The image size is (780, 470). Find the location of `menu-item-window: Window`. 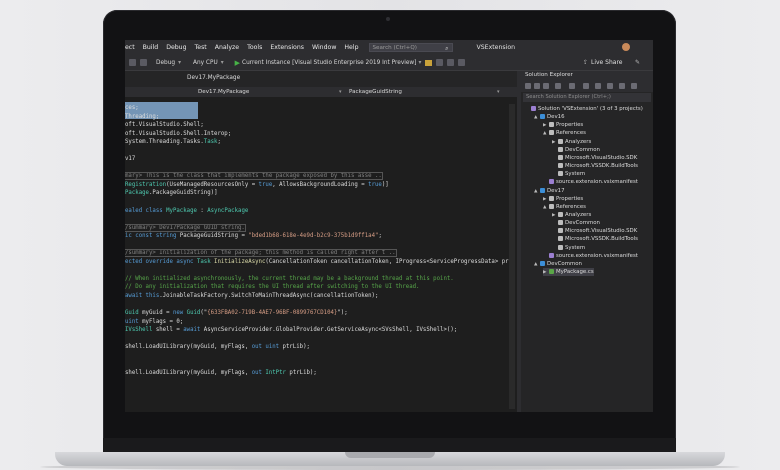

menu-item-window: Window is located at coordinates (324, 47).